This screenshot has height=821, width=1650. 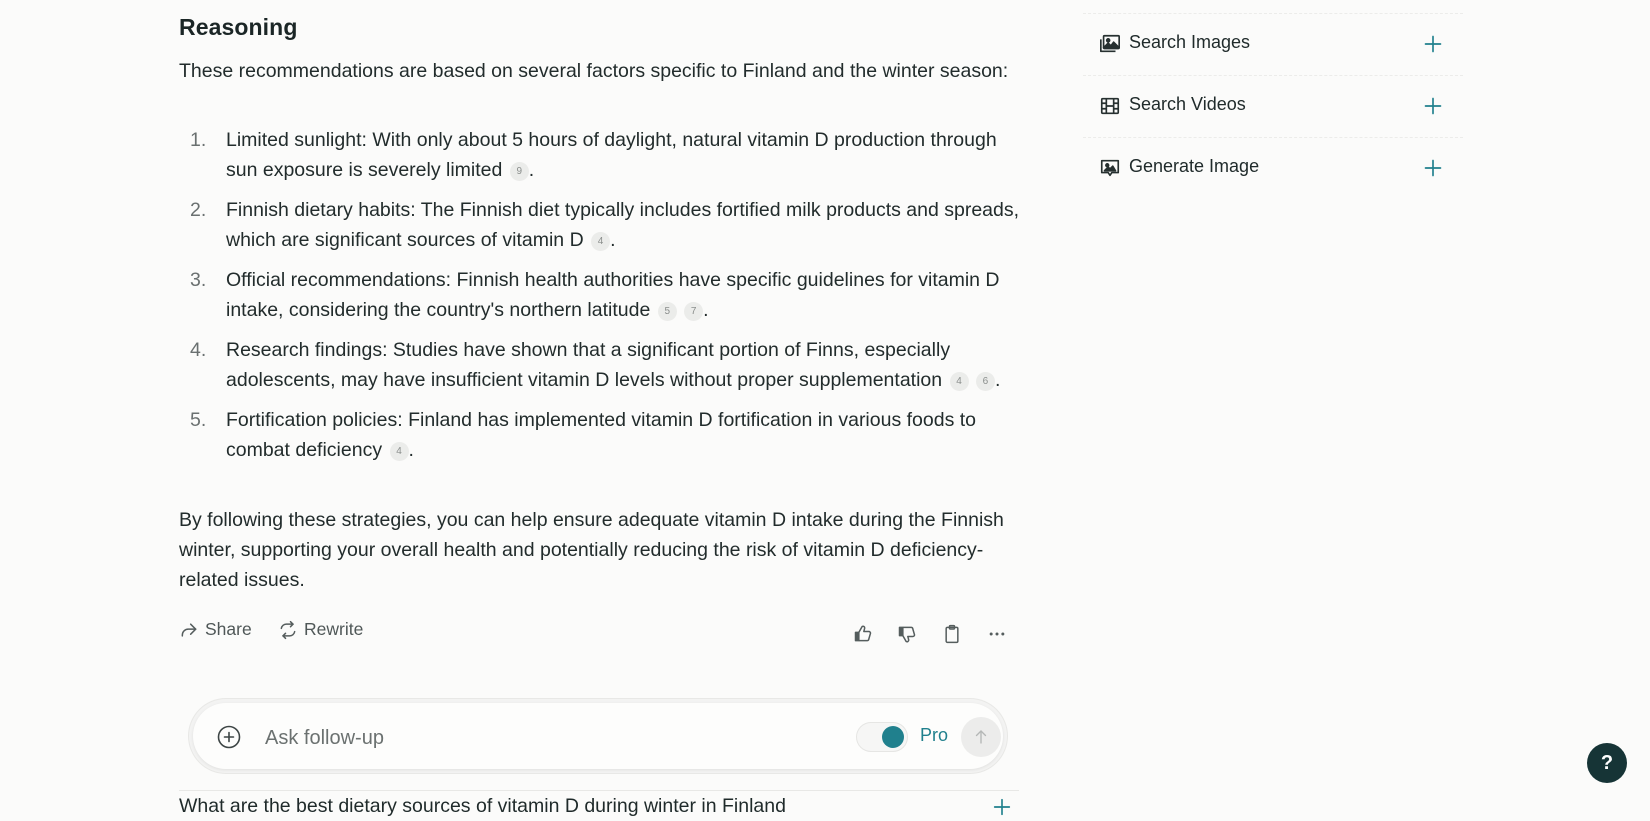 I want to click on film-icon, so click(x=1110, y=106).